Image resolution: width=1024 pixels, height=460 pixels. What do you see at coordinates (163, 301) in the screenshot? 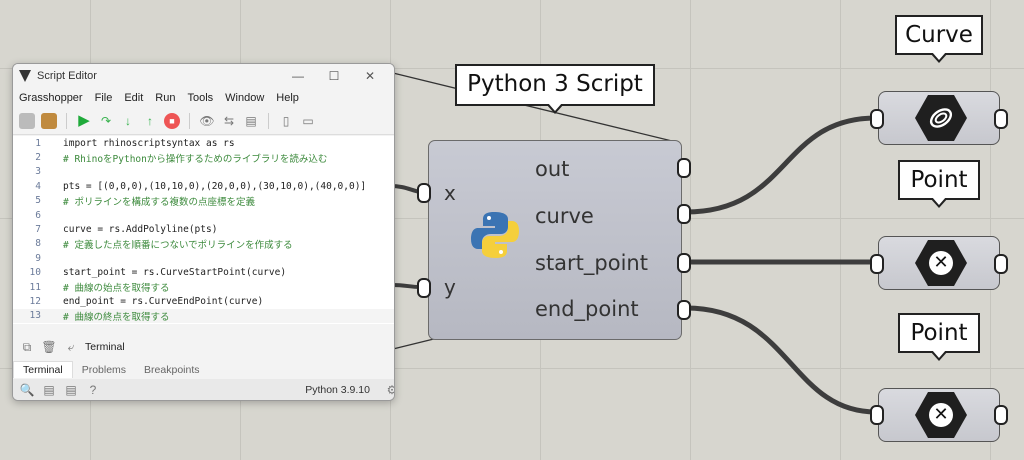
I see `line-text: end_point = rs.CurveEndPoint(curve)` at bounding box center [163, 301].